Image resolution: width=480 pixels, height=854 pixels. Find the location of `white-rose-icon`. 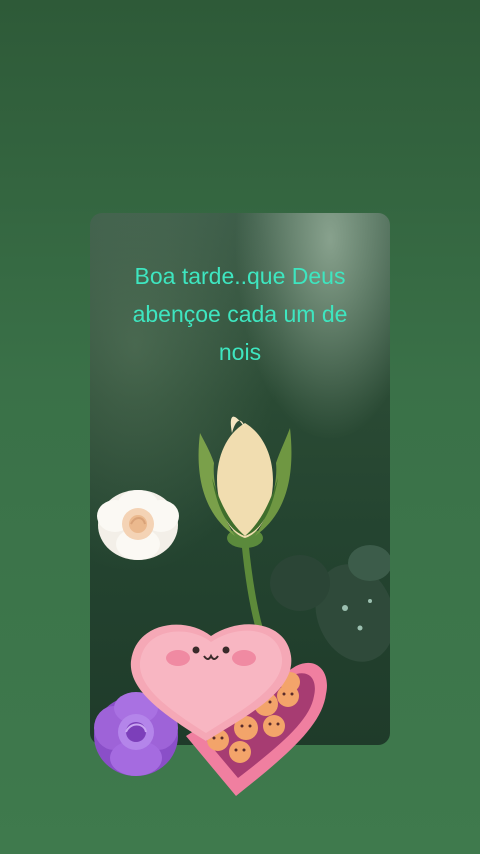

white-rose-icon is located at coordinates (138, 525).